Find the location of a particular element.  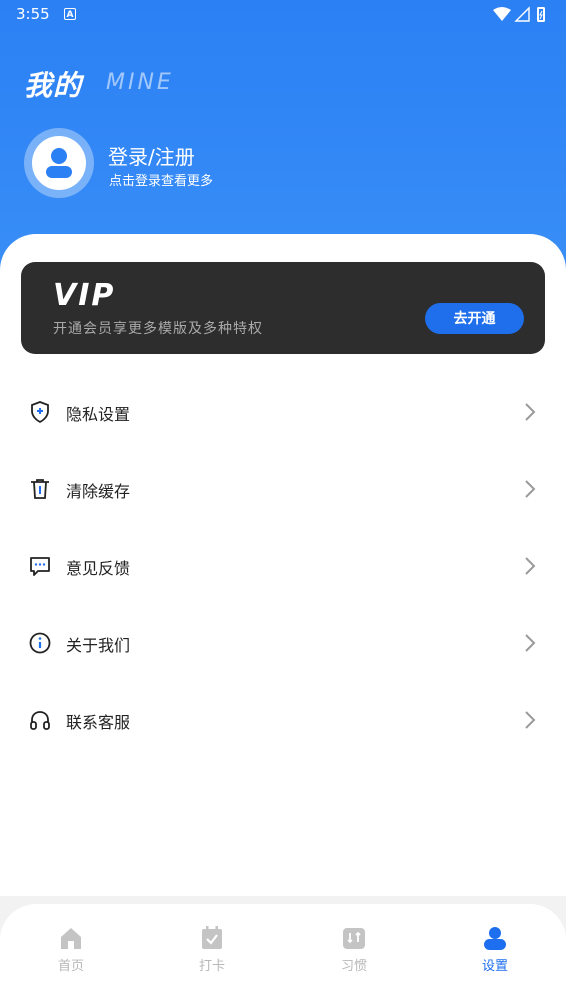

nav-tab-home: 首页 is located at coordinates (71, 951).